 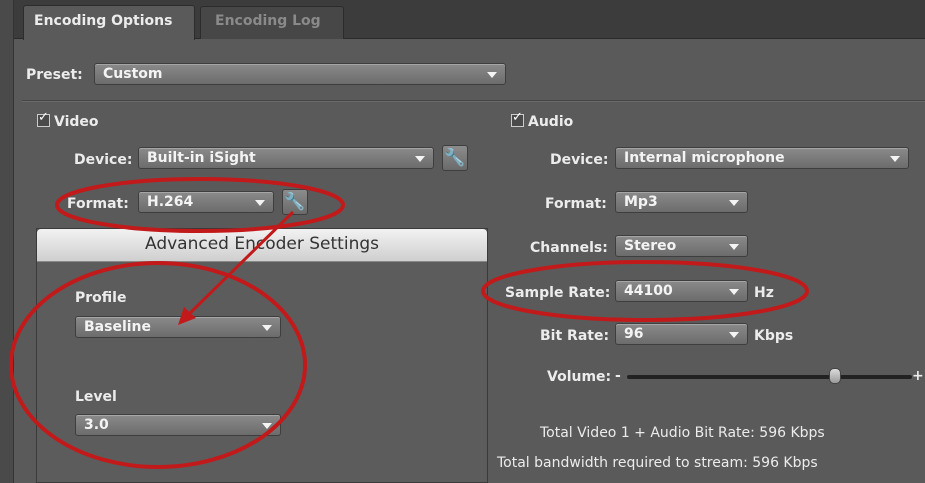 I want to click on window-left-border, so click(x=7, y=241).